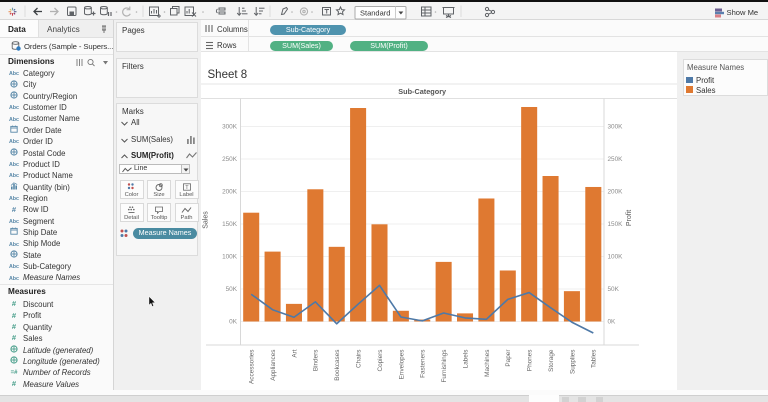 This screenshot has width=768, height=402. What do you see at coordinates (594, 359) in the screenshot?
I see `svg-text: Tables` at bounding box center [594, 359].